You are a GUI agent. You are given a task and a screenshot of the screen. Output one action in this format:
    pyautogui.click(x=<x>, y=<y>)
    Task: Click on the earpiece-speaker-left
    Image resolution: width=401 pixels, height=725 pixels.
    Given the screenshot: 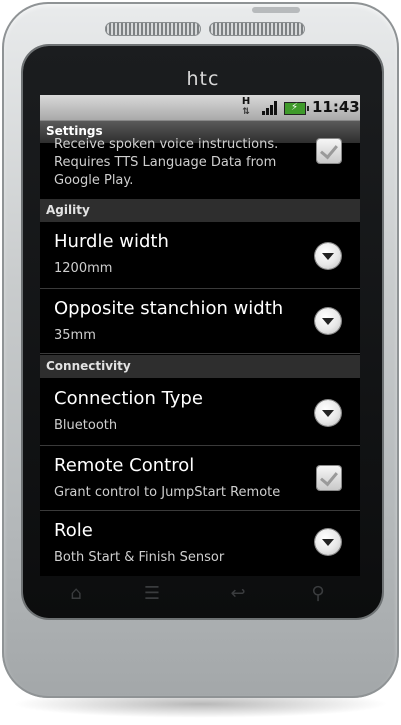 What is the action you would take?
    pyautogui.click(x=153, y=29)
    